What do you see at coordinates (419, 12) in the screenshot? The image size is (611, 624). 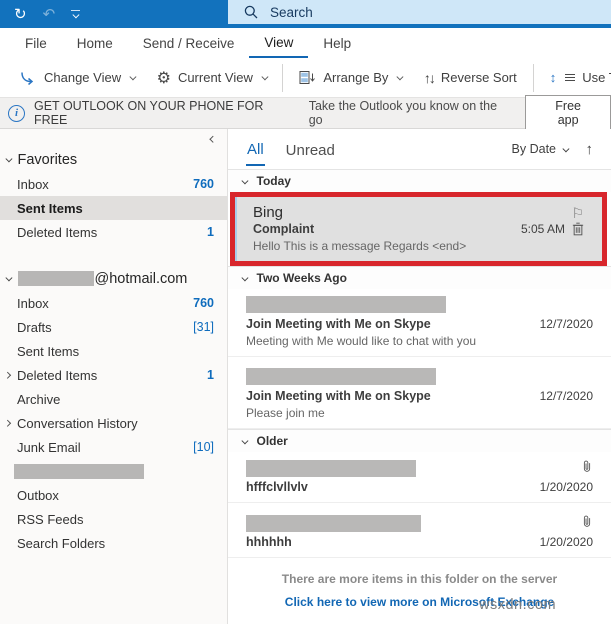 I see `search-input: Search` at bounding box center [419, 12].